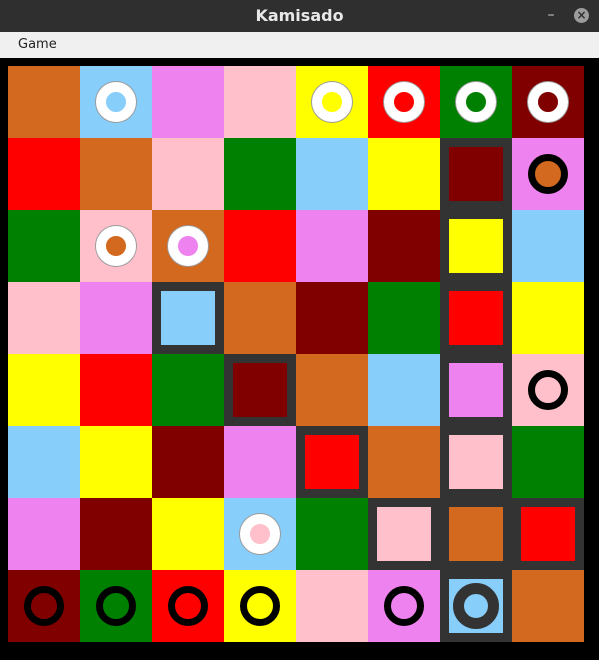  What do you see at coordinates (116, 246) in the screenshot?
I see `white-tower-orange` at bounding box center [116, 246].